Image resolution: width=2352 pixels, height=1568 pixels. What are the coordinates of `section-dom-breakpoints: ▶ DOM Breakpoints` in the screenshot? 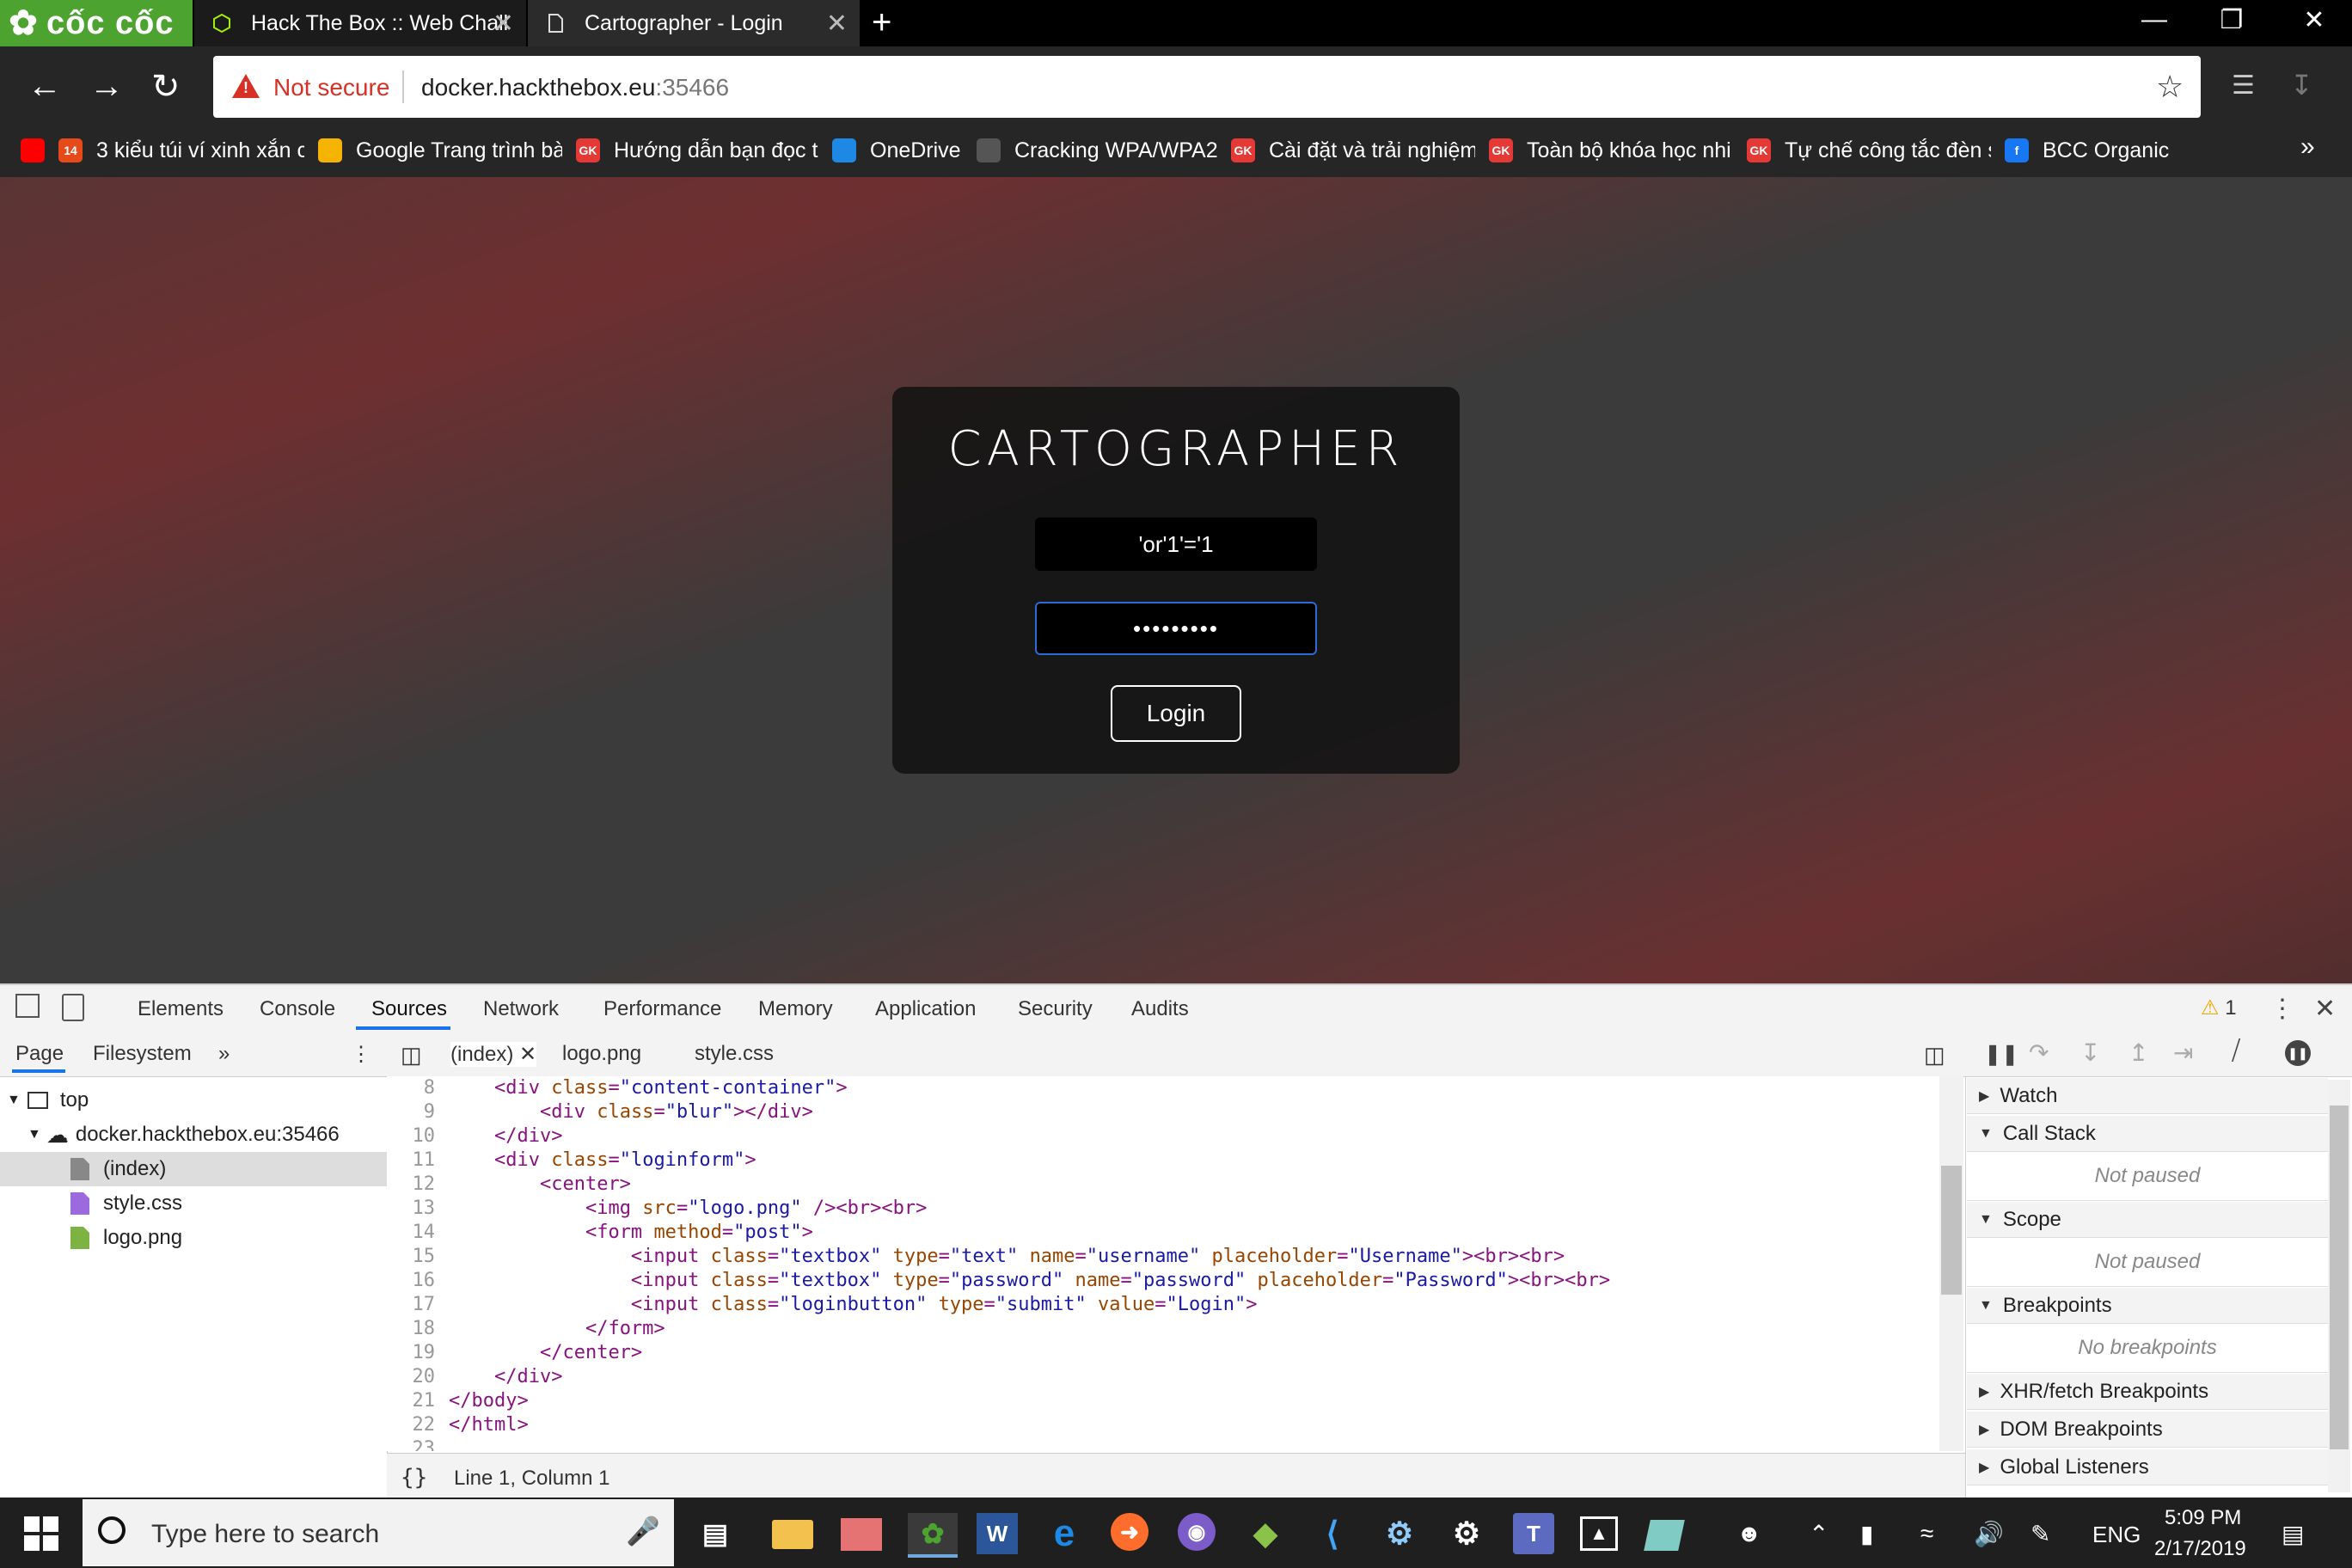 It's located at (2147, 1430).